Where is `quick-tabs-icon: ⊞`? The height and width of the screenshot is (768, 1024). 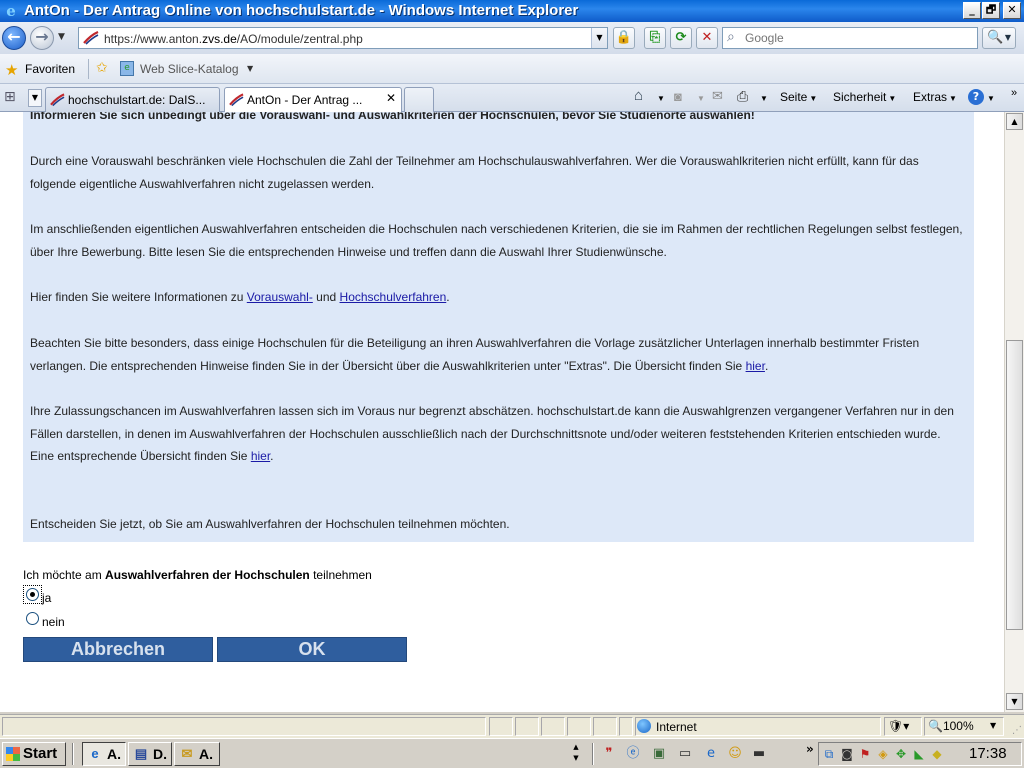
quick-tabs-icon: ⊞ is located at coordinates (10, 97).